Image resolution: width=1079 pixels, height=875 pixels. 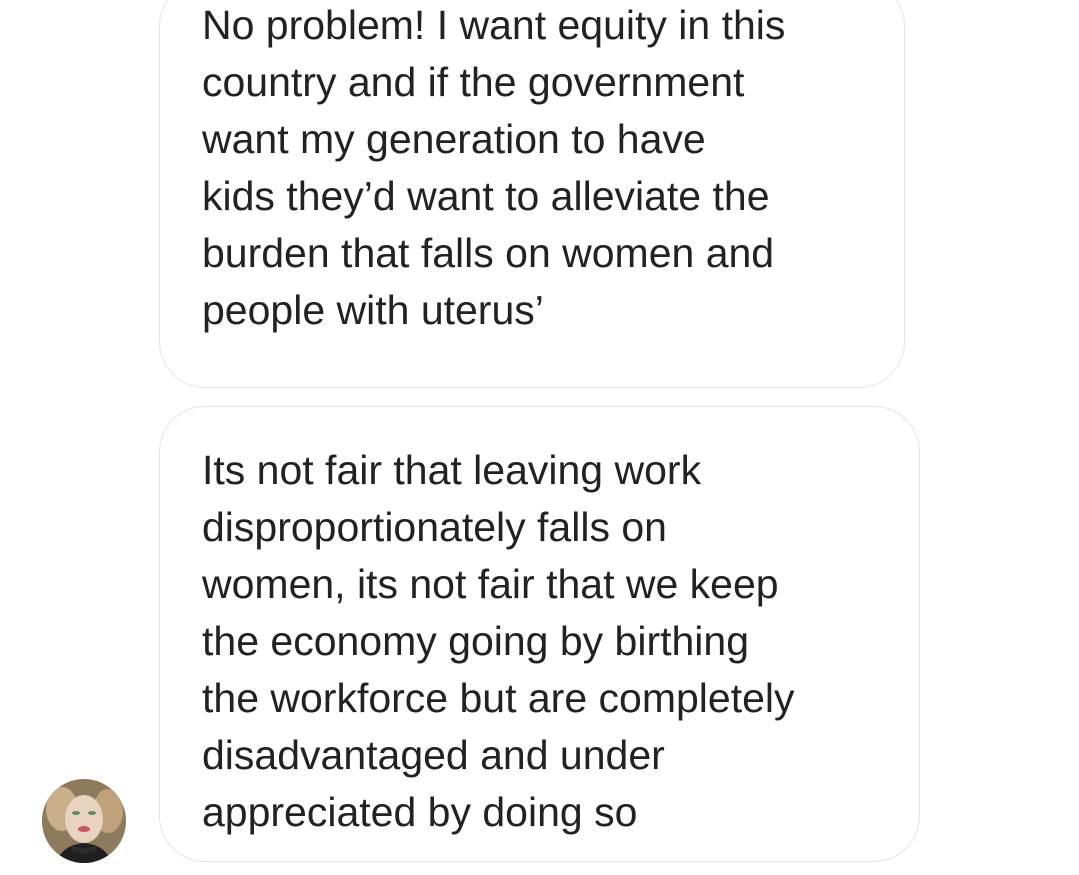 I want to click on message-text-line: kids they’d want to alleviate the, so click(x=486, y=196).